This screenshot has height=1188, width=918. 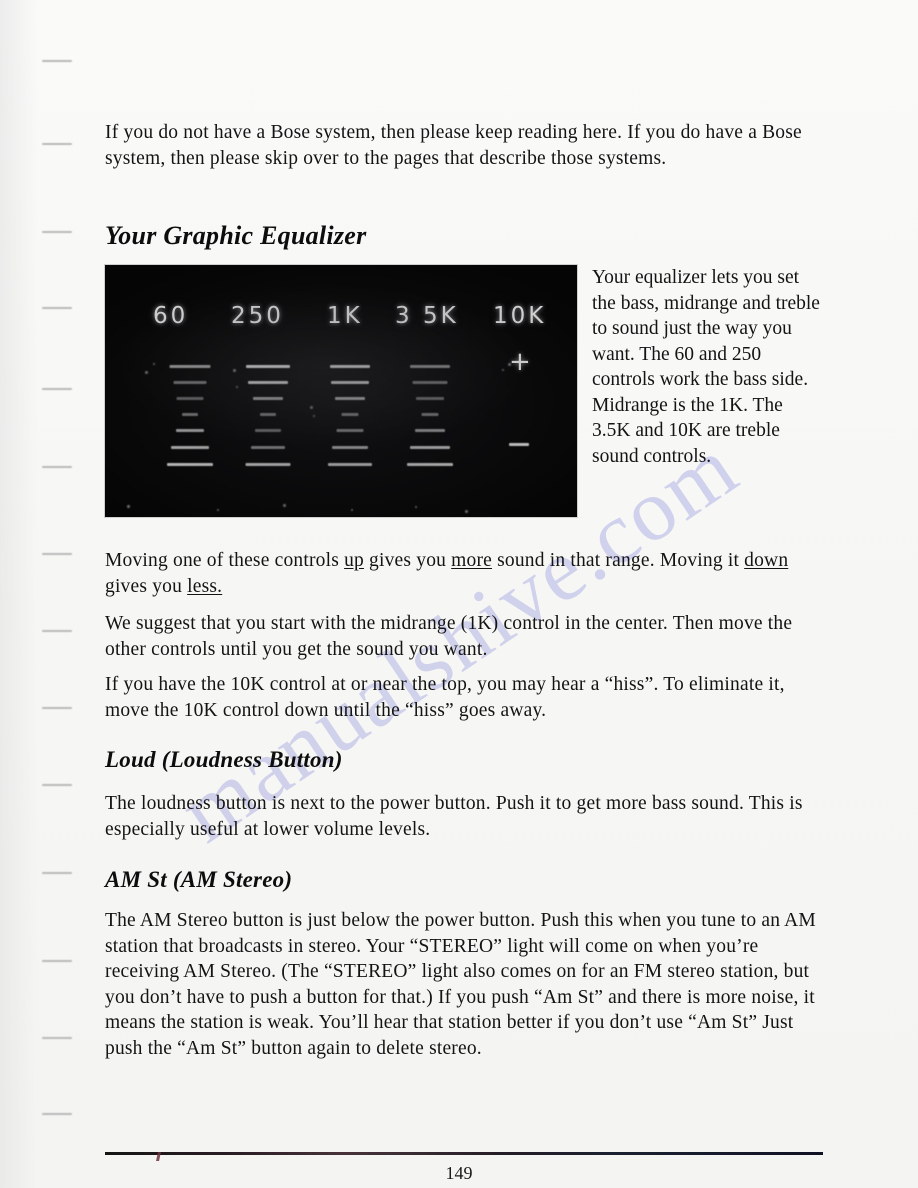 What do you see at coordinates (472, 560) in the screenshot?
I see `word-more: more` at bounding box center [472, 560].